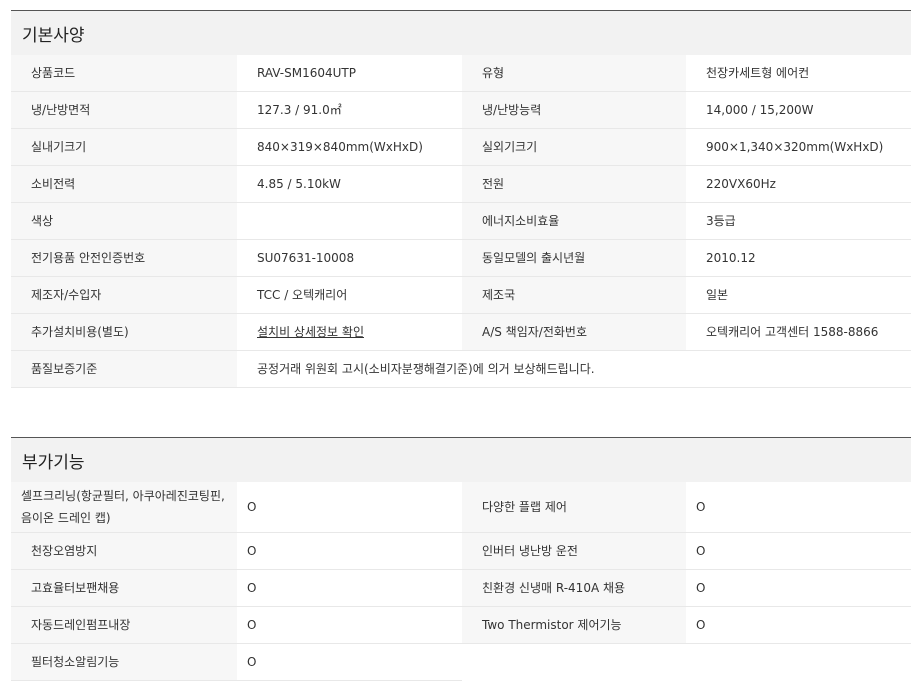 The height and width of the screenshot is (695, 919). I want to click on spec-value: 127.3 / 91.0㎡, so click(349, 110).